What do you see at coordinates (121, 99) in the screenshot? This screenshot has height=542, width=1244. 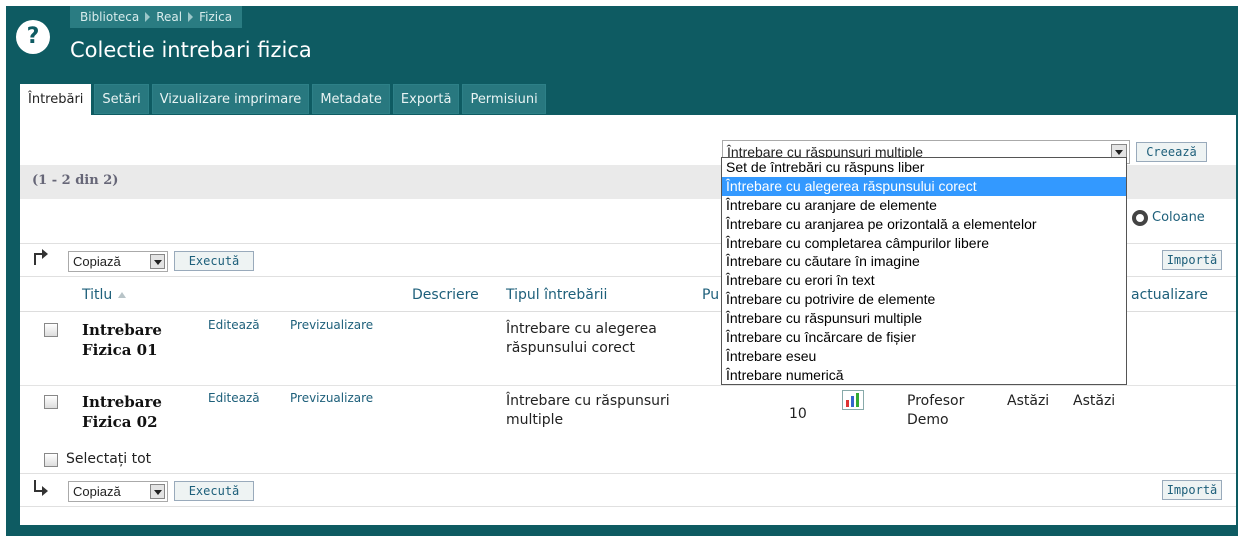 I see `tab-setari: Setări` at bounding box center [121, 99].